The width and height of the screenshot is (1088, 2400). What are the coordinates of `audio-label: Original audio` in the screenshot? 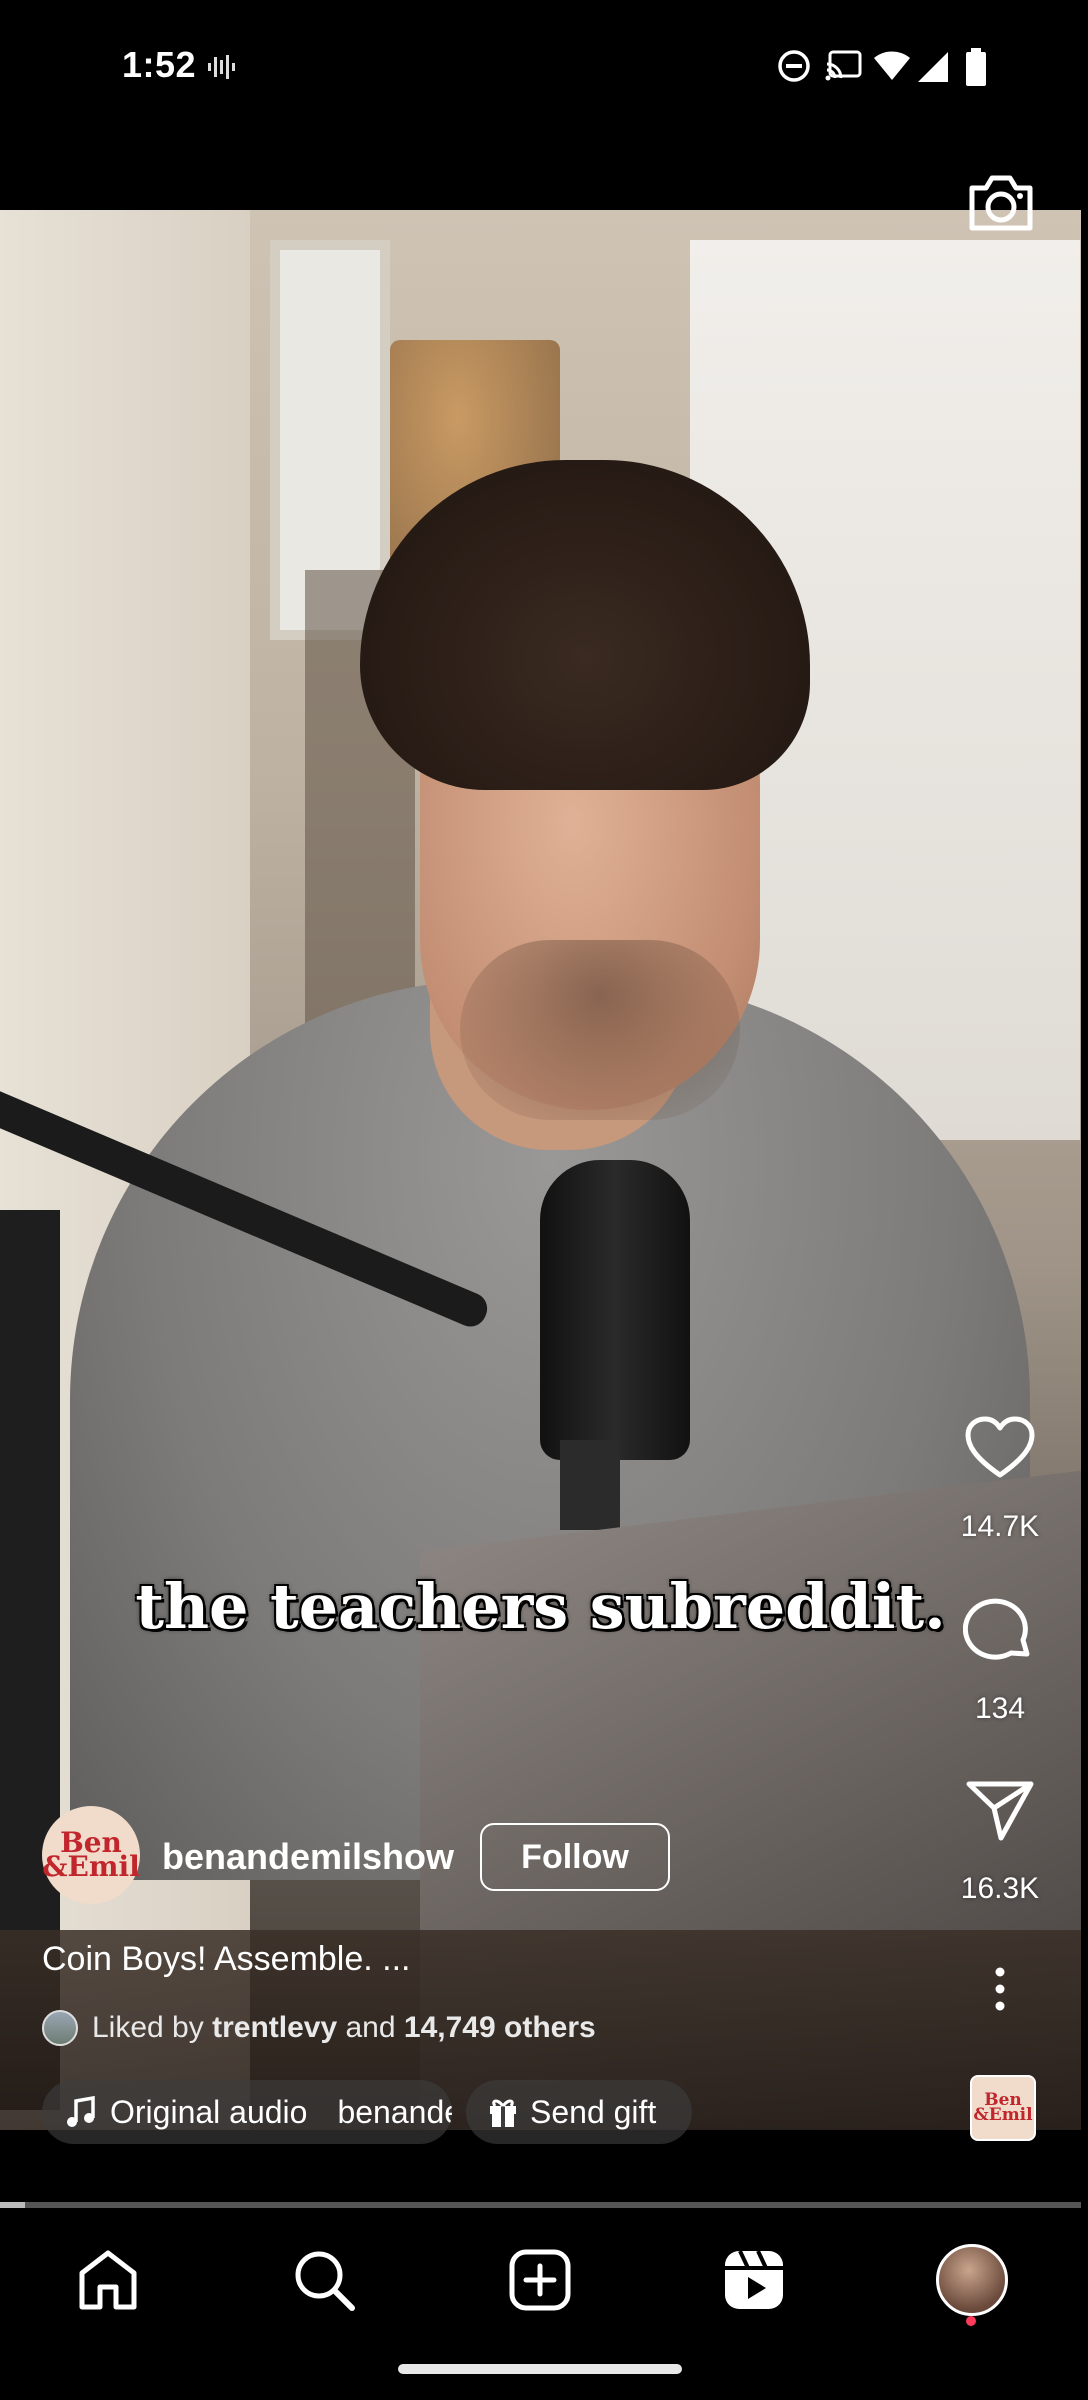 It's located at (209, 2111).